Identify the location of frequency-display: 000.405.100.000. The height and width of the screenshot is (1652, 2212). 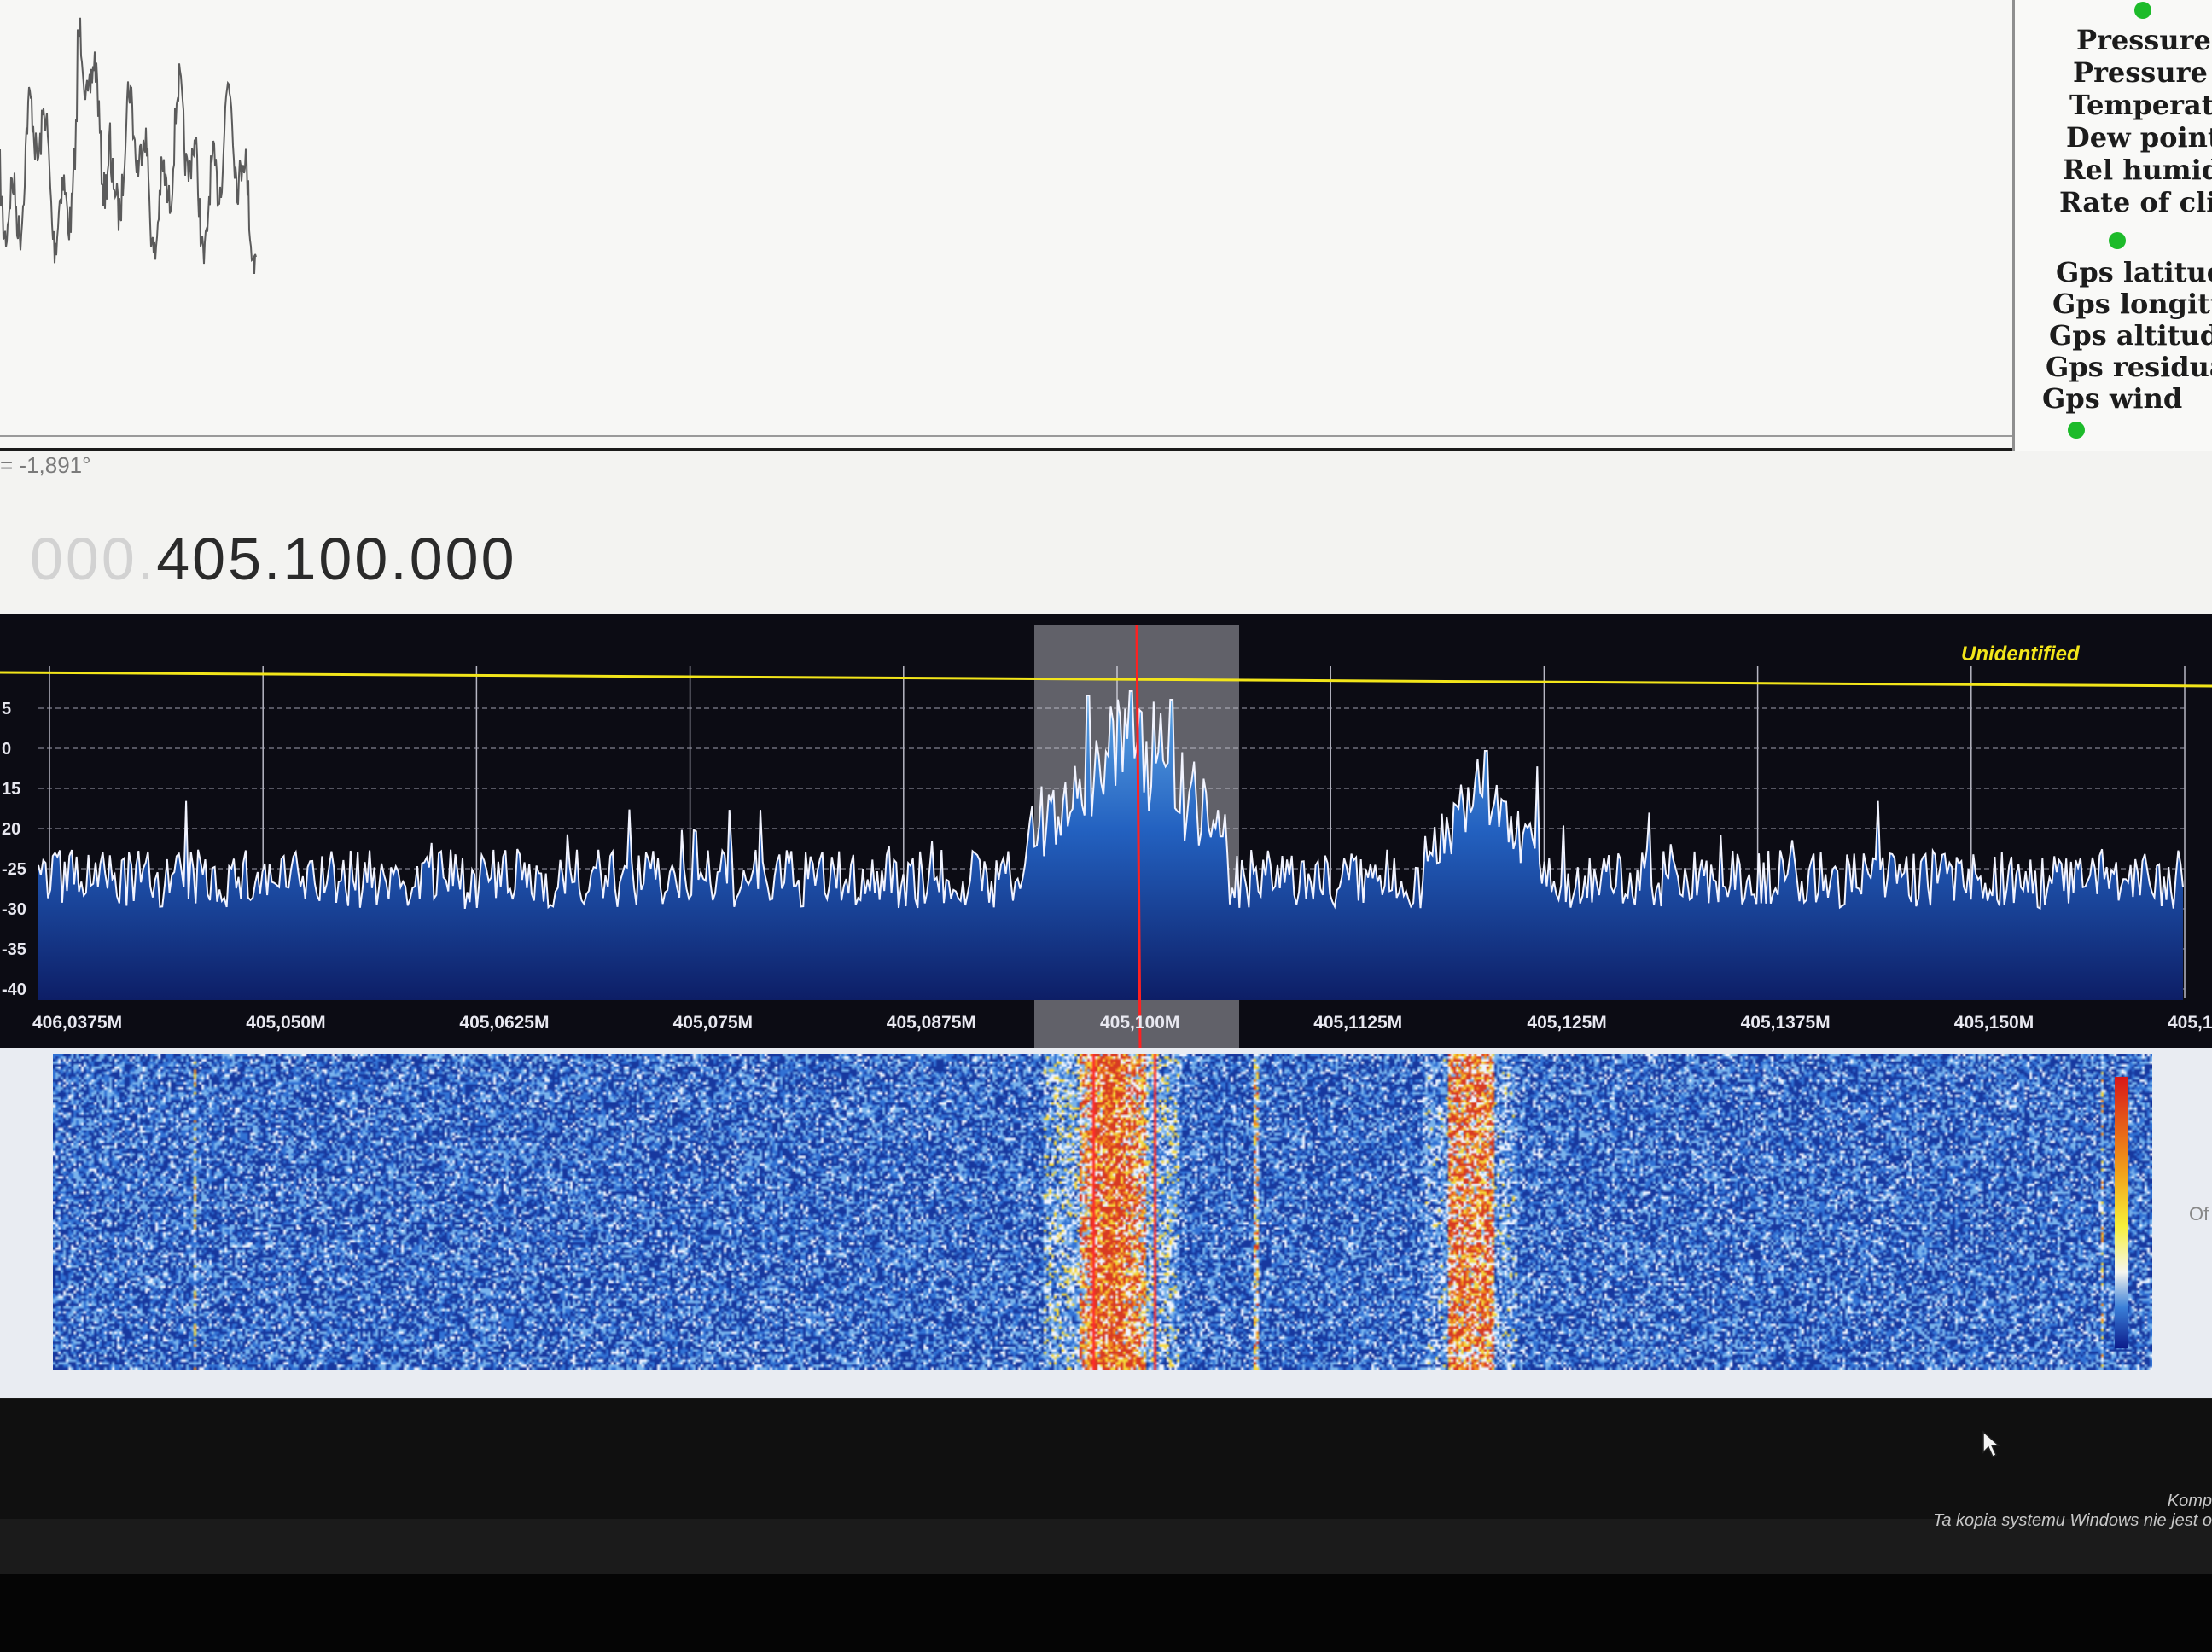
(273, 559).